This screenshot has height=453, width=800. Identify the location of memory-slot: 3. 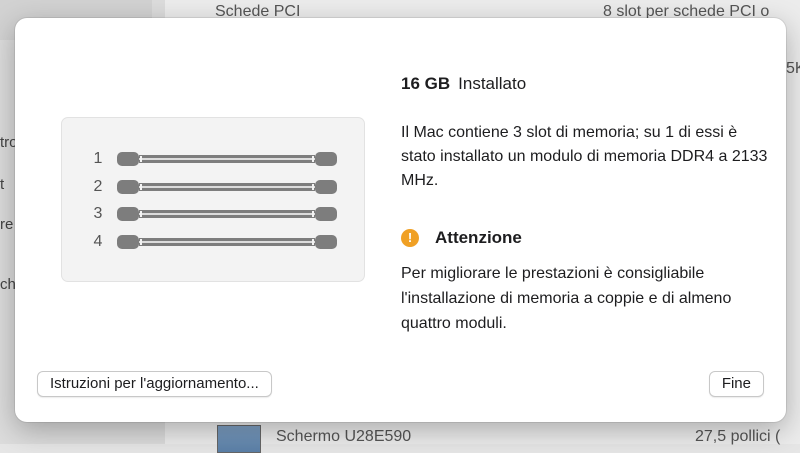
(213, 214).